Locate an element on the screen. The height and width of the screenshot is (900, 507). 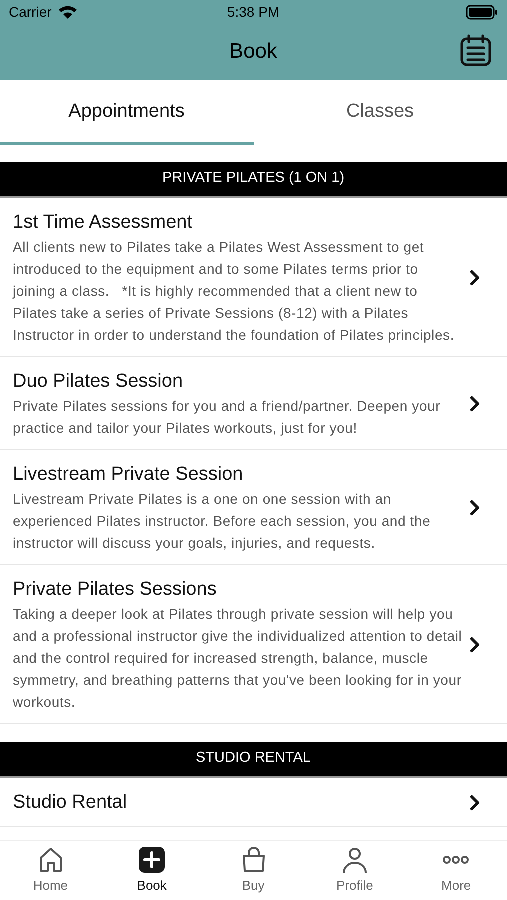
segment-tab: Appointments is located at coordinates (127, 112).